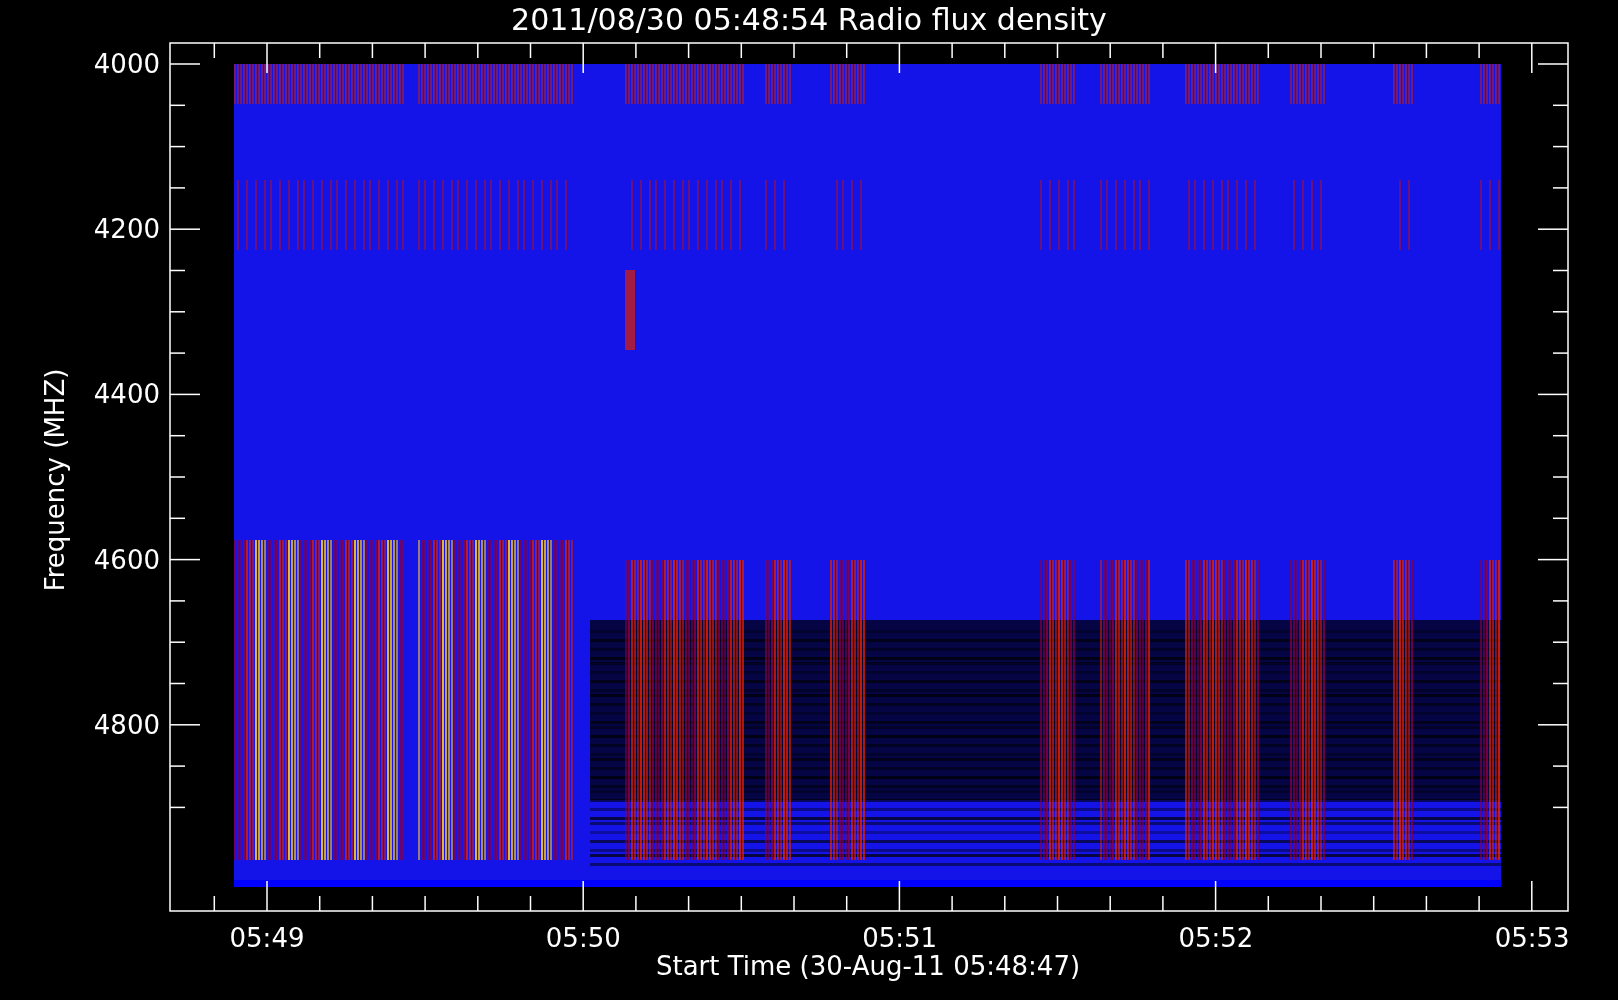 This screenshot has width=1618, height=1000. I want to click on y-tick-label: 4800, so click(126, 724).